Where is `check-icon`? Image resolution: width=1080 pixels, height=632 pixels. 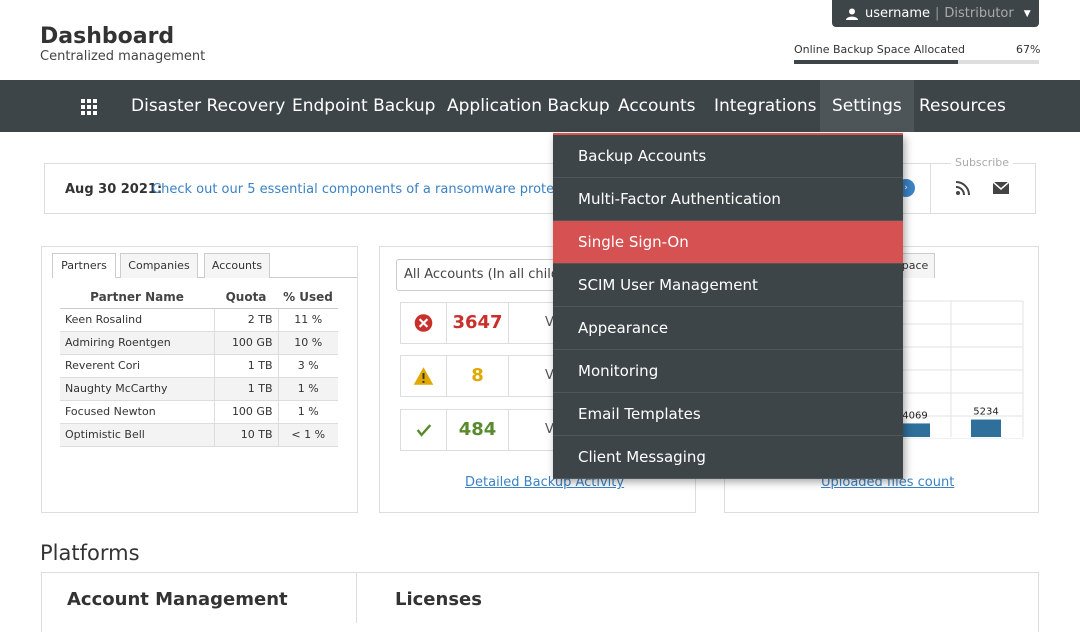 check-icon is located at coordinates (431, 430).